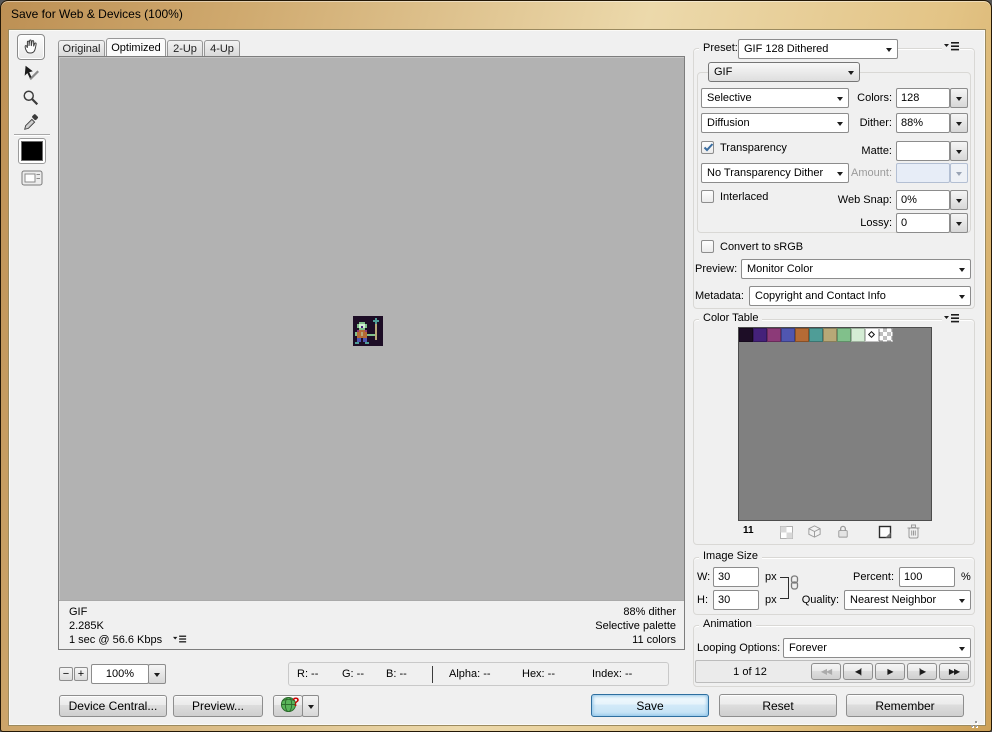 The width and height of the screenshot is (992, 732). I want to click on tab-original: Original, so click(81, 48).